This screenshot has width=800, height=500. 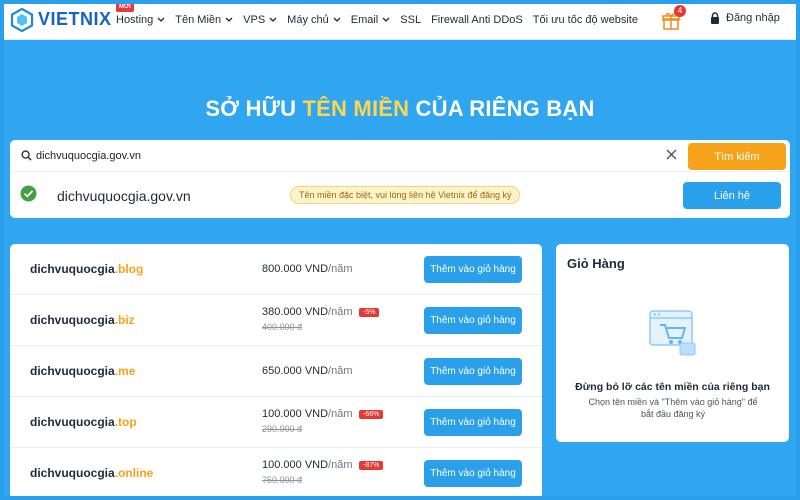 I want to click on nav-item-label: Firewall Anti DDoS, so click(x=477, y=19).